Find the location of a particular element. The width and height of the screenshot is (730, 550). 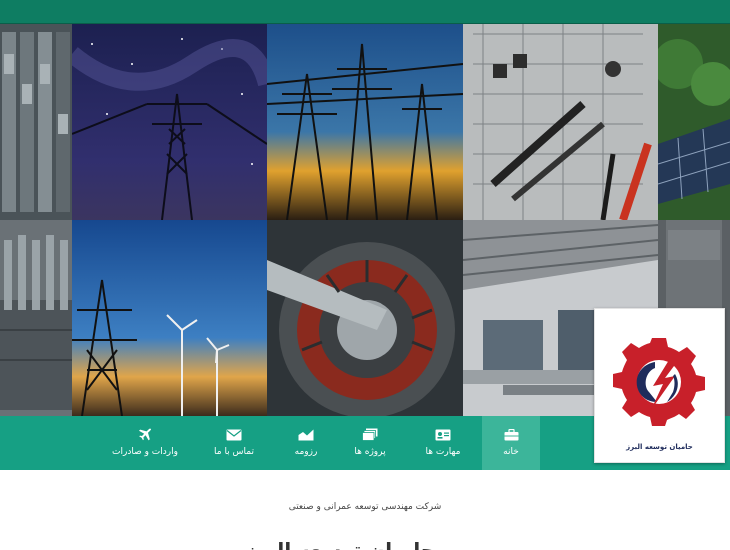

nav-item-contact: تماس با ما is located at coordinates (234, 443).